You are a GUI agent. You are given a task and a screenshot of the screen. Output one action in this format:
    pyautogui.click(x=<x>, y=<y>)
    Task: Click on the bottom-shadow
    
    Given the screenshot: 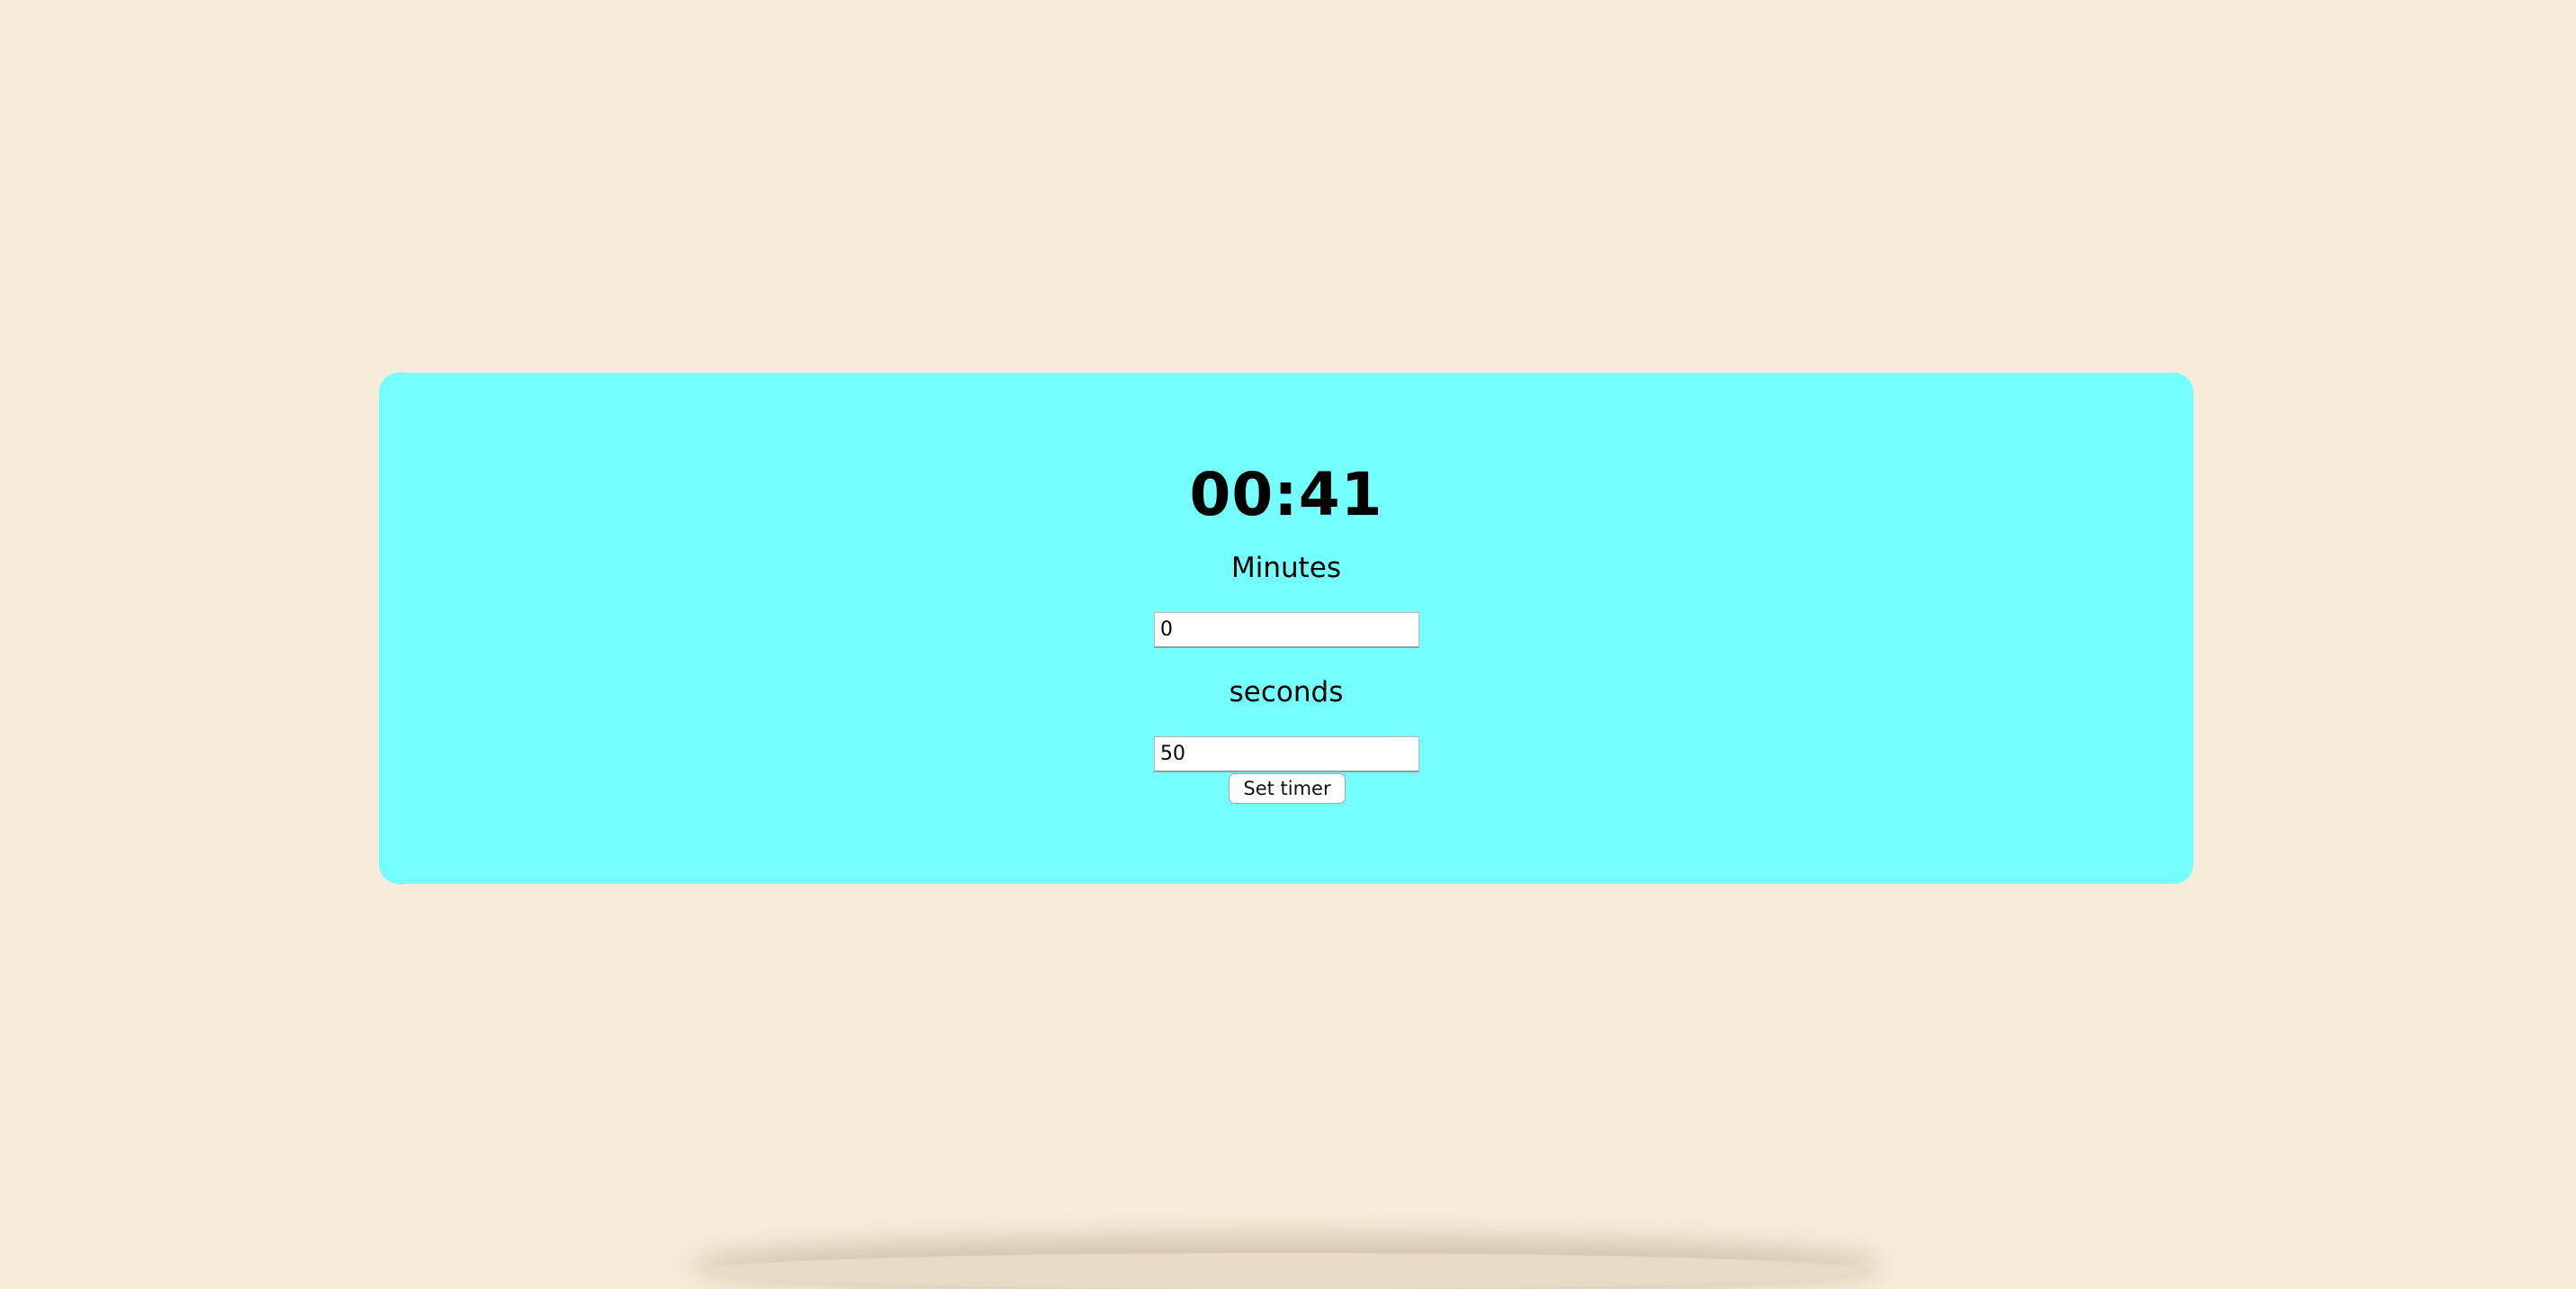 What is the action you would take?
    pyautogui.click(x=1287, y=1271)
    